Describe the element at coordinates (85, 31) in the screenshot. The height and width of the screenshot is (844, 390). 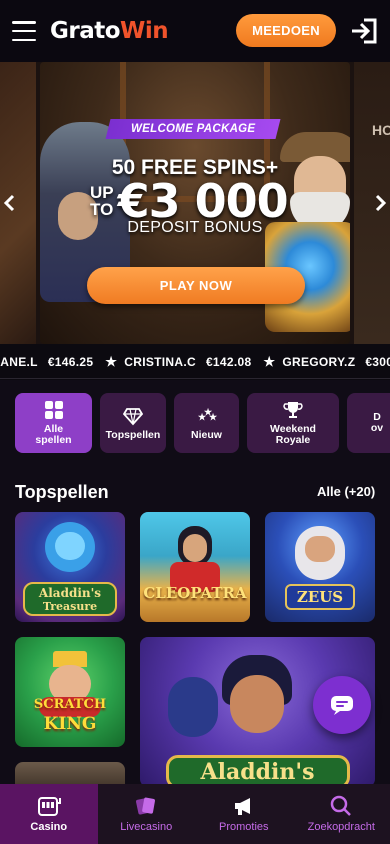
I see `logo-text-1: Grato` at that location.